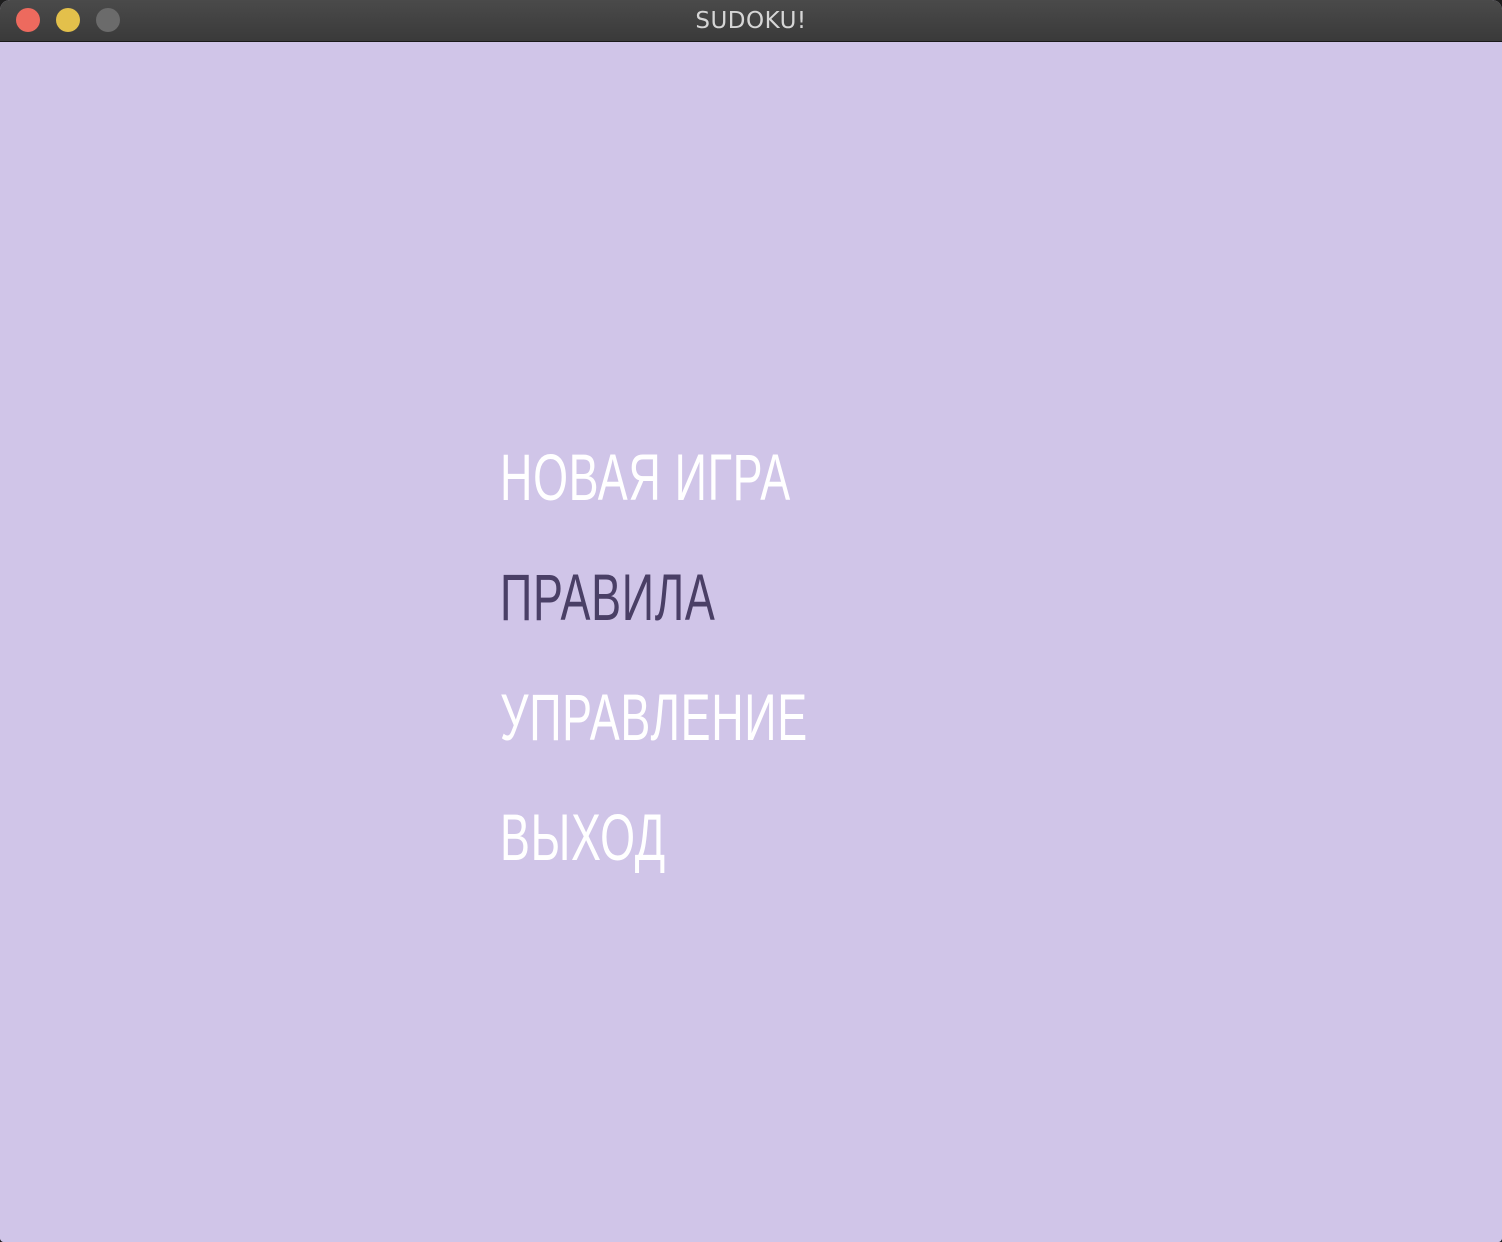 The image size is (1502, 1242). I want to click on title-bar: SUDOKU!, so click(751, 21).